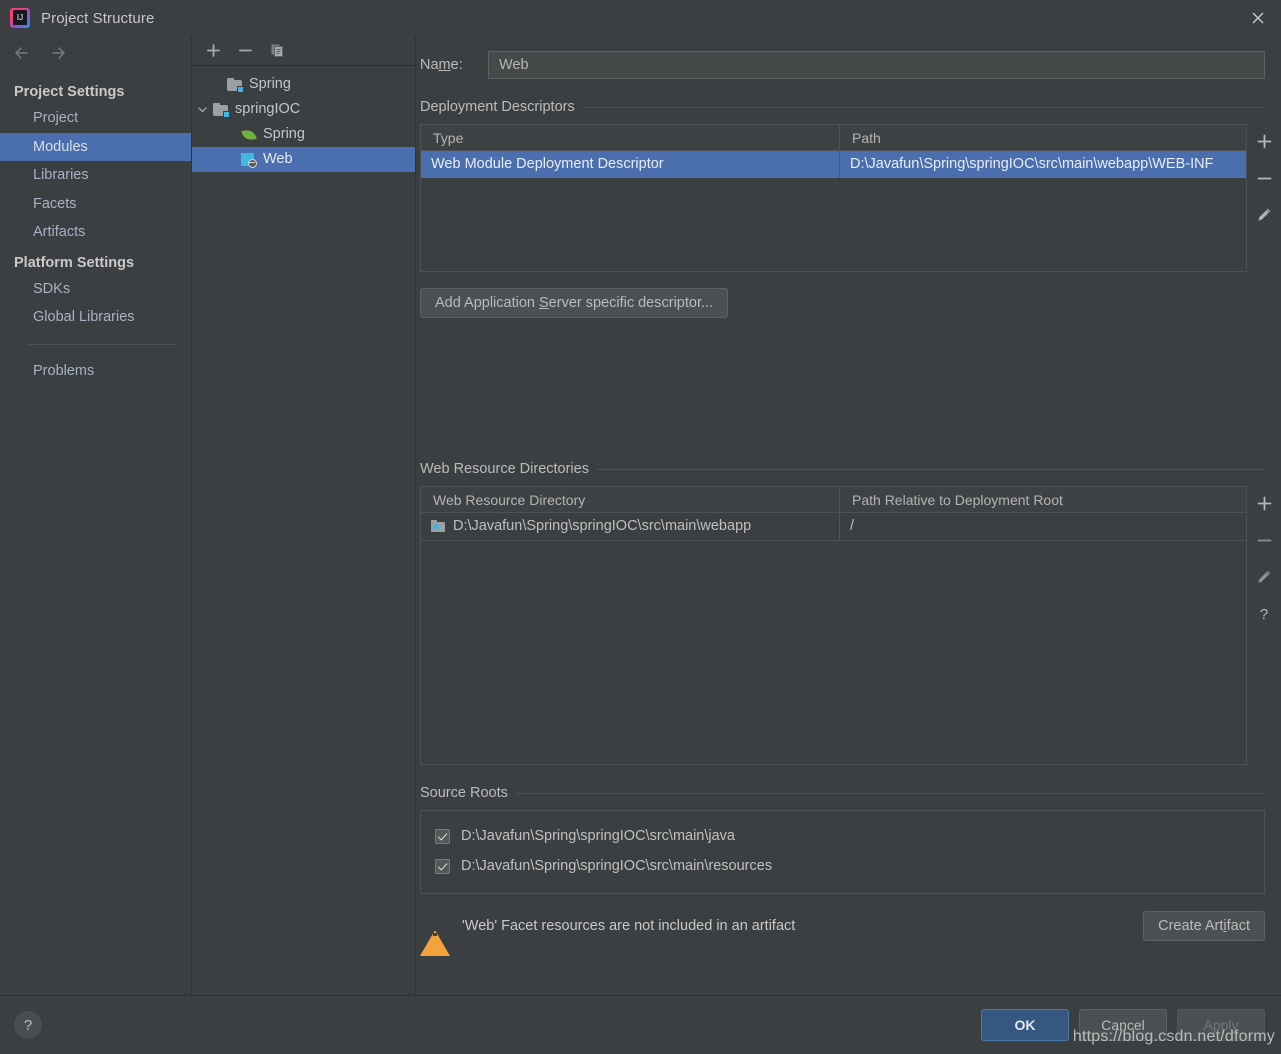 The image size is (1281, 1054). Describe the element at coordinates (95, 118) in the screenshot. I see `sidebar-item-project: Project` at that location.